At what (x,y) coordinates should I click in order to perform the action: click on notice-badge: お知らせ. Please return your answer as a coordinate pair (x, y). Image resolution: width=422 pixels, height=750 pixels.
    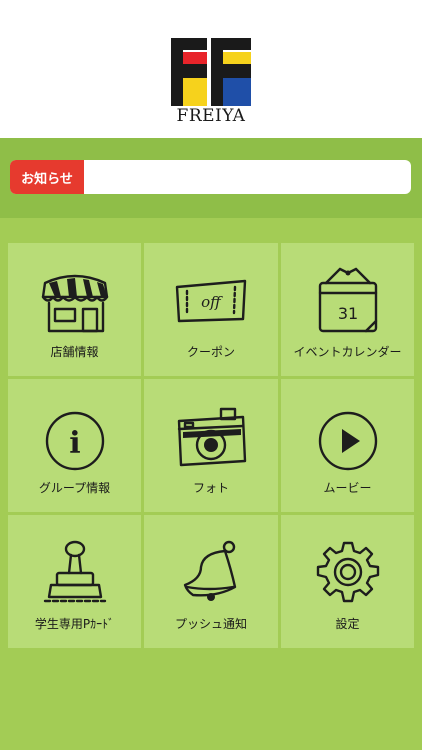
    Looking at the image, I should click on (47, 177).